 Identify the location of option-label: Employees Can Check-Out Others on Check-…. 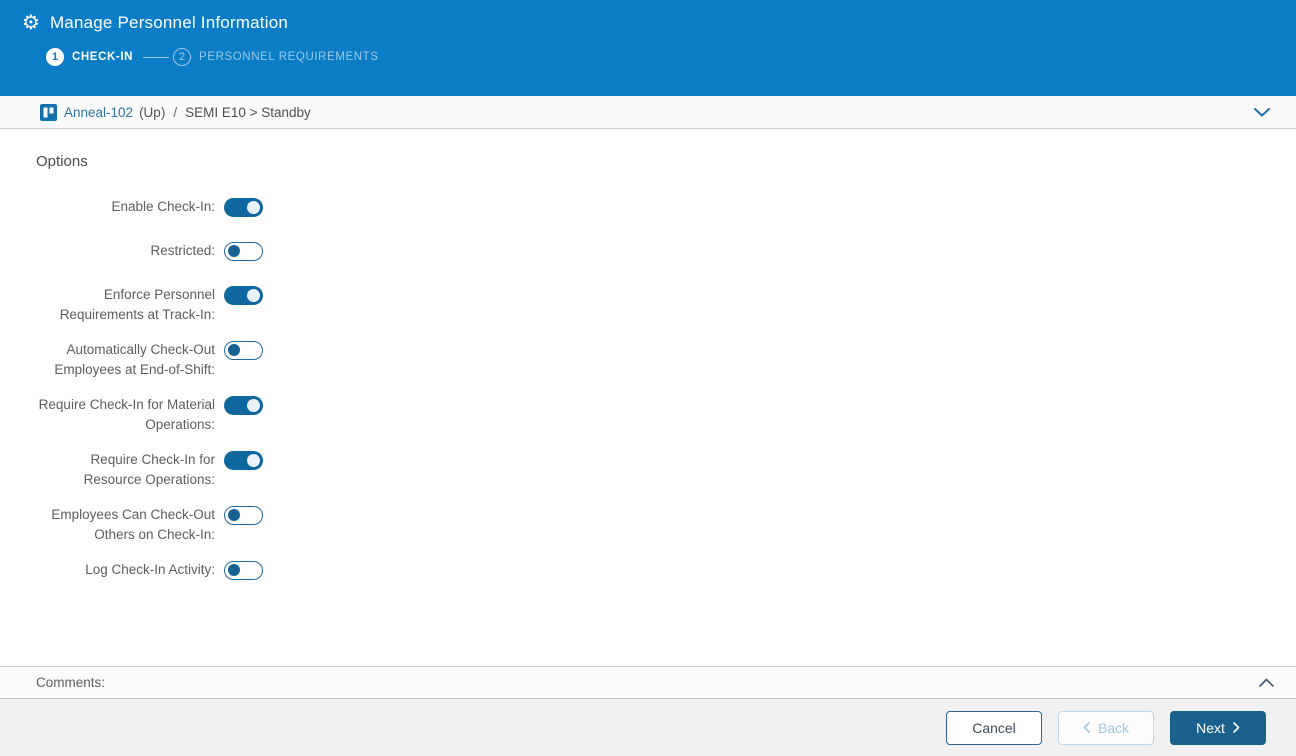
(133, 524).